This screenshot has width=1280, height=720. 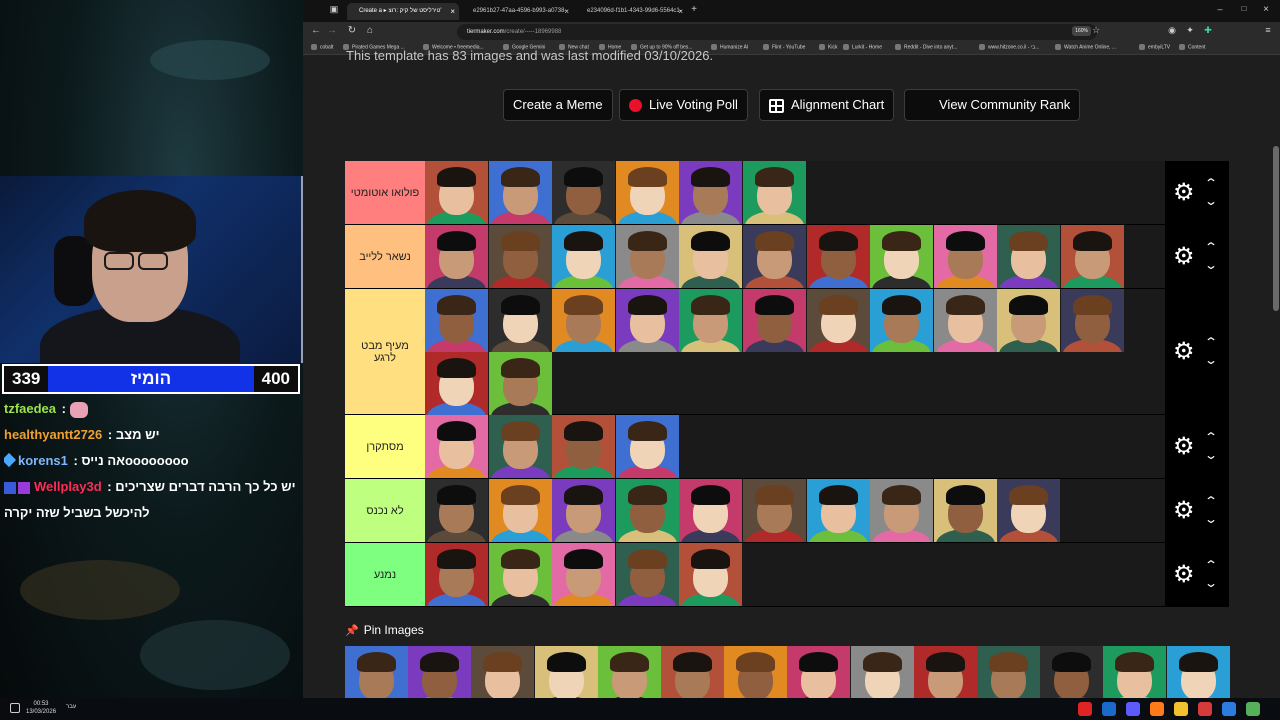 What do you see at coordinates (729, 47) in the screenshot?
I see `bookmark-item: Humanize AI` at bounding box center [729, 47].